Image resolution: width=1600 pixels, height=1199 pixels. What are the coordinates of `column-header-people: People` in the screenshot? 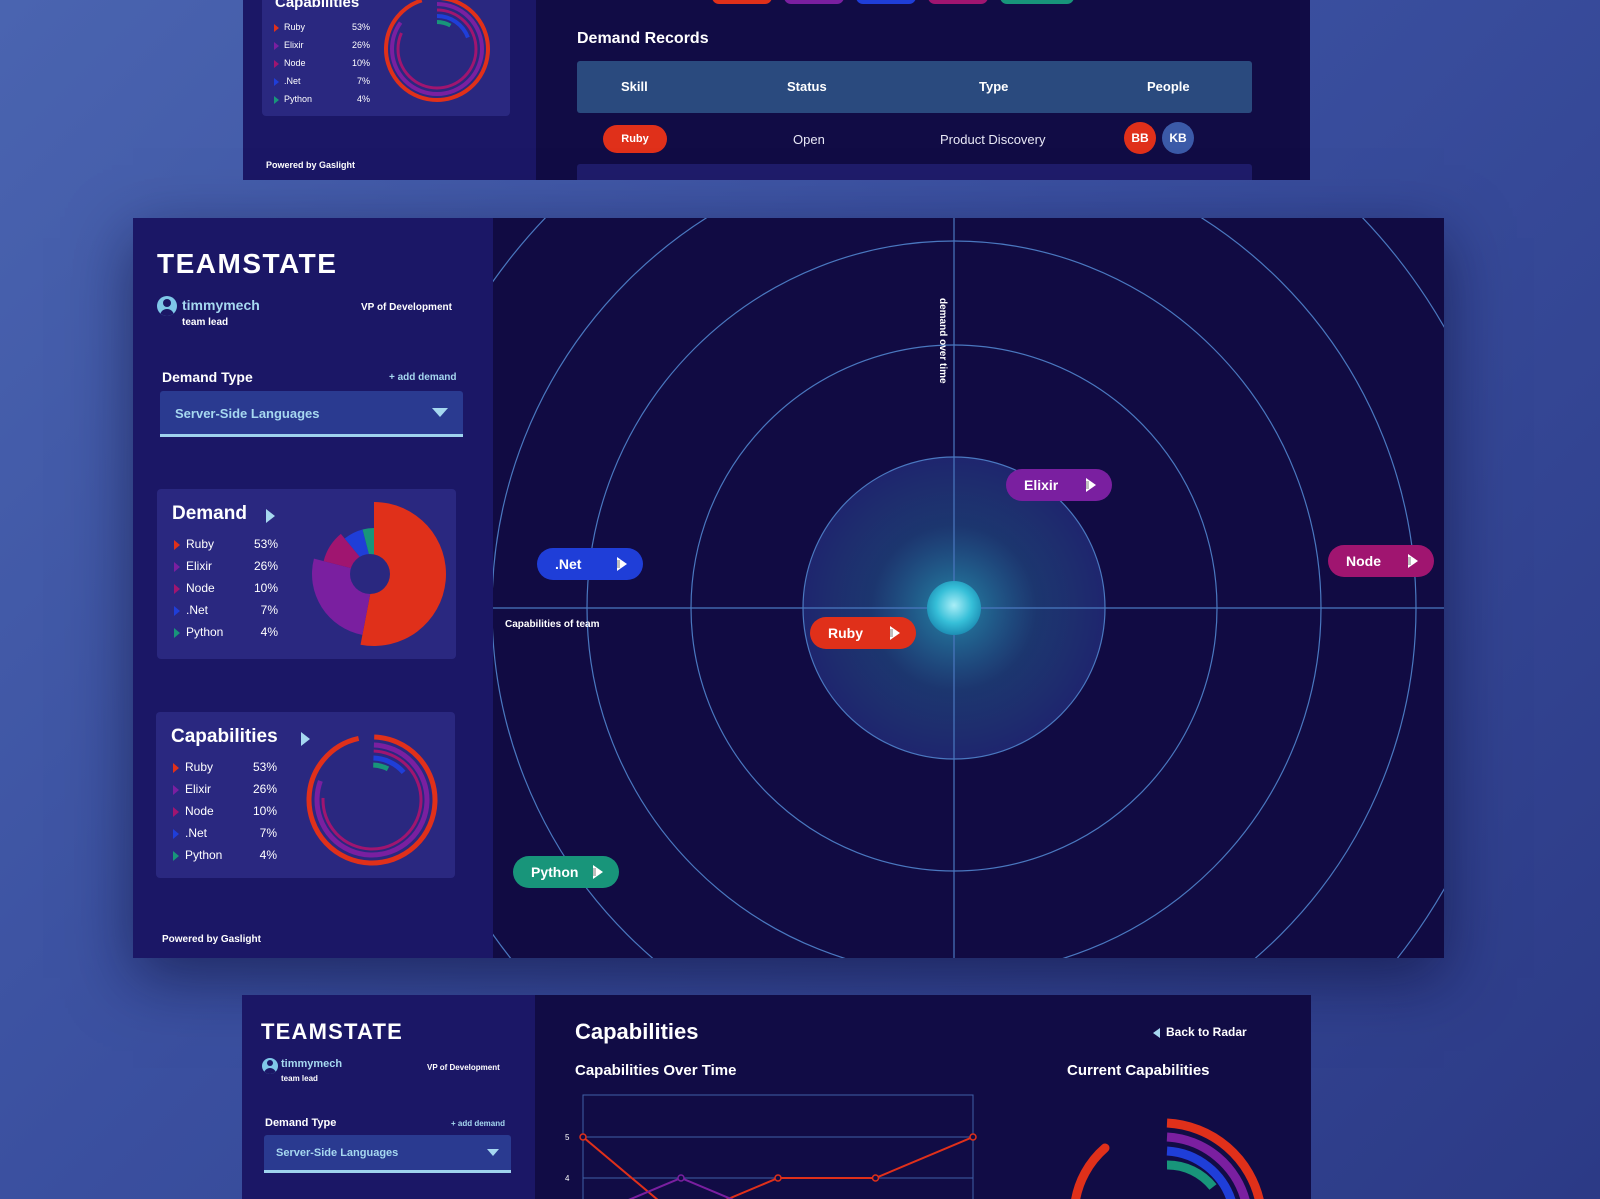 It's located at (1168, 86).